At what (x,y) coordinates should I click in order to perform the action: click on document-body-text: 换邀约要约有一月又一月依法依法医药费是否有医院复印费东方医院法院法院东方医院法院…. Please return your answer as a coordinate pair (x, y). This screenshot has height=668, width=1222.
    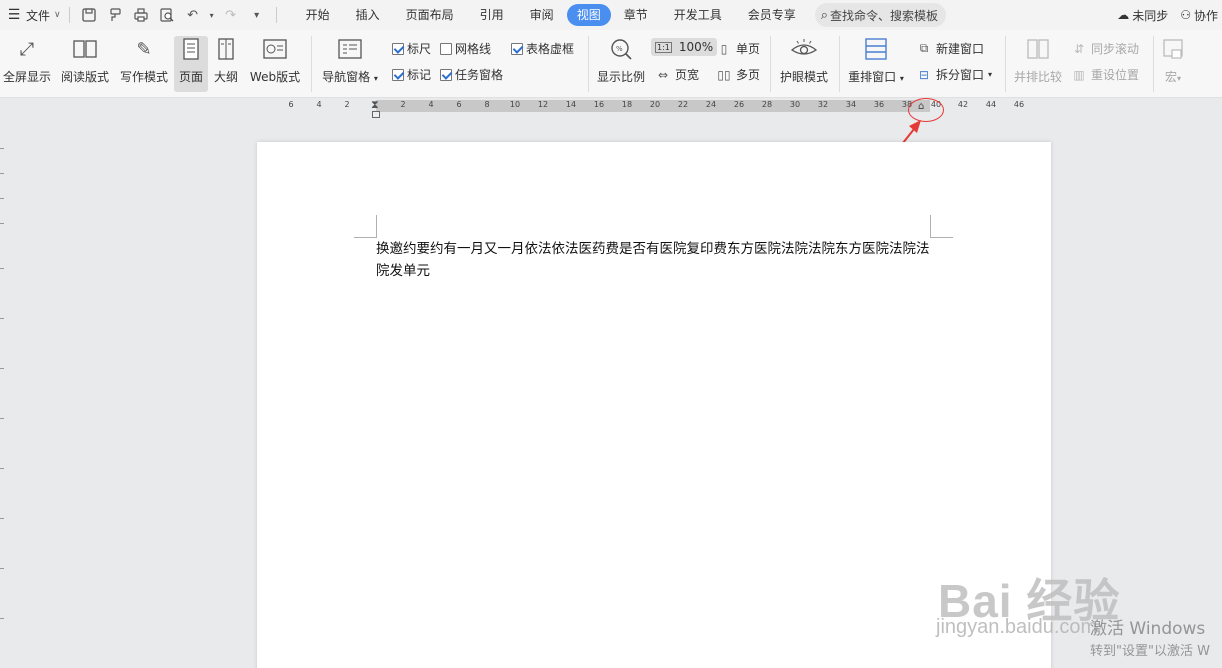
    Looking at the image, I should click on (656, 260).